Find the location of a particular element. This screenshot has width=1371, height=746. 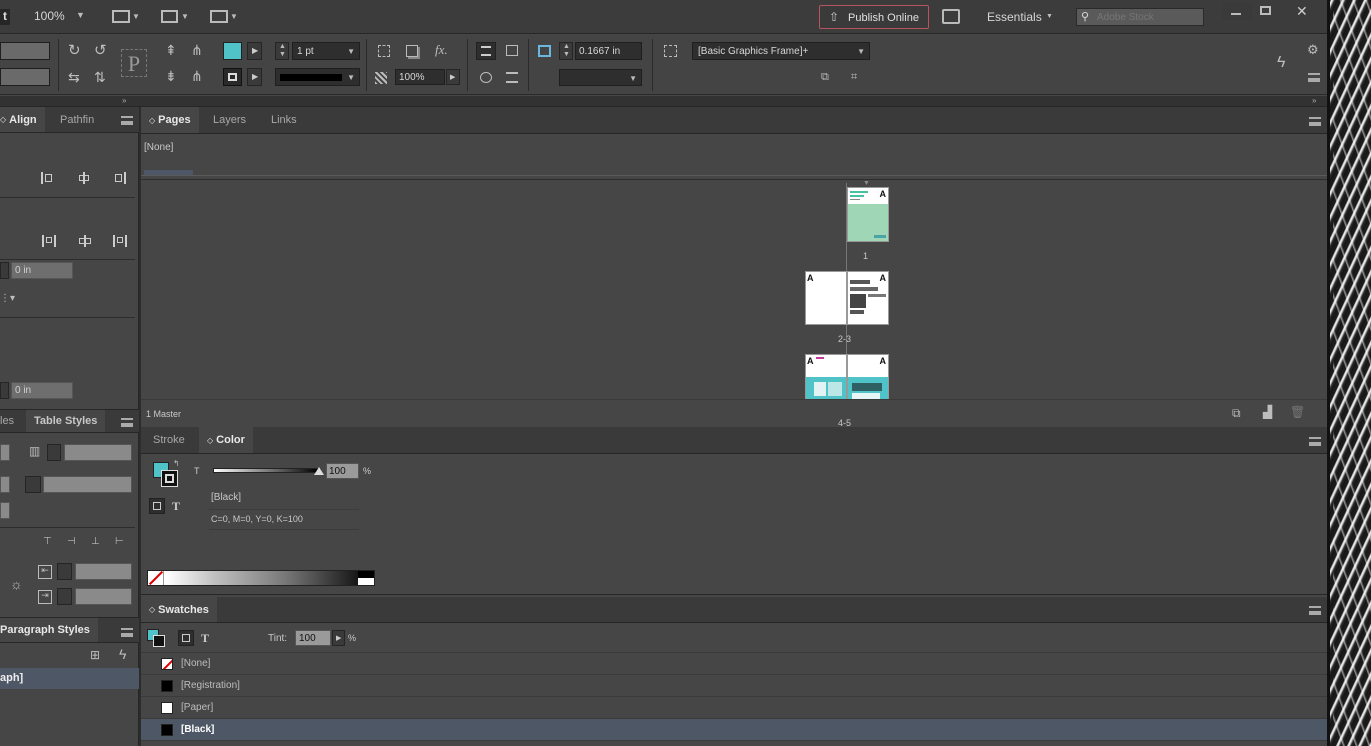

inset-stepper: ▲ ▼ is located at coordinates (566, 51).